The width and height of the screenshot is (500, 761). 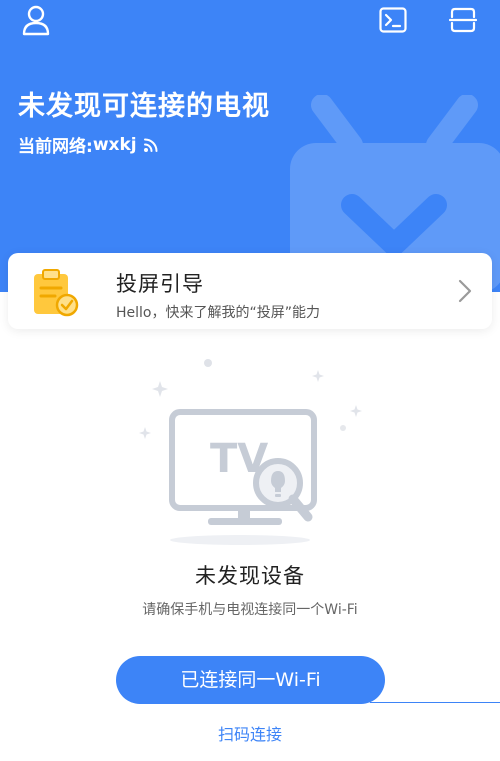 What do you see at coordinates (114, 144) in the screenshot?
I see `network-name: wxkj` at bounding box center [114, 144].